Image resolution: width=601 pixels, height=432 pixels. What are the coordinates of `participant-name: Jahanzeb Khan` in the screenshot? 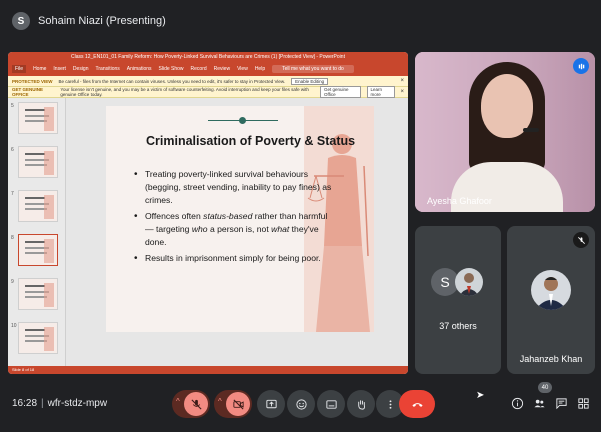 It's located at (551, 359).